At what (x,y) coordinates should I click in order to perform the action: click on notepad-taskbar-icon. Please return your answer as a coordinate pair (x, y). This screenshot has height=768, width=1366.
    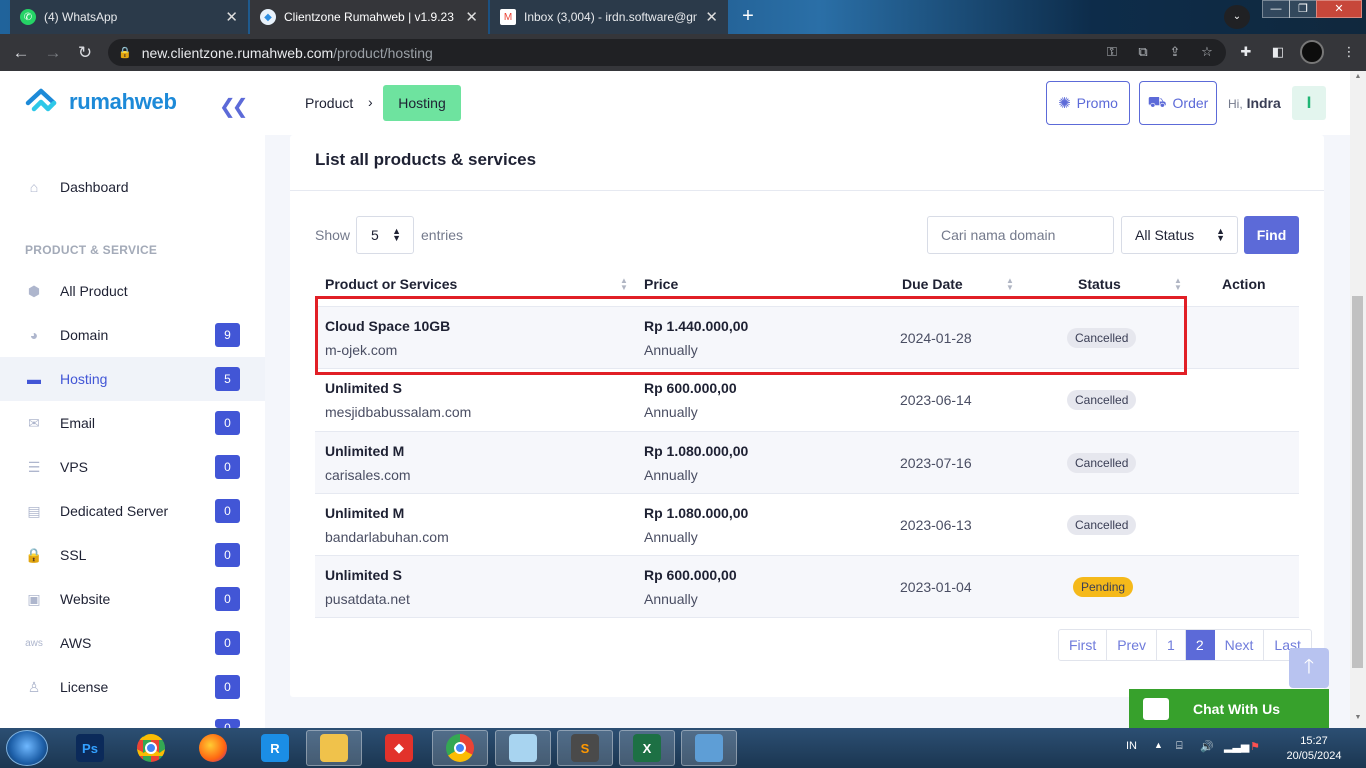
    Looking at the image, I should click on (523, 748).